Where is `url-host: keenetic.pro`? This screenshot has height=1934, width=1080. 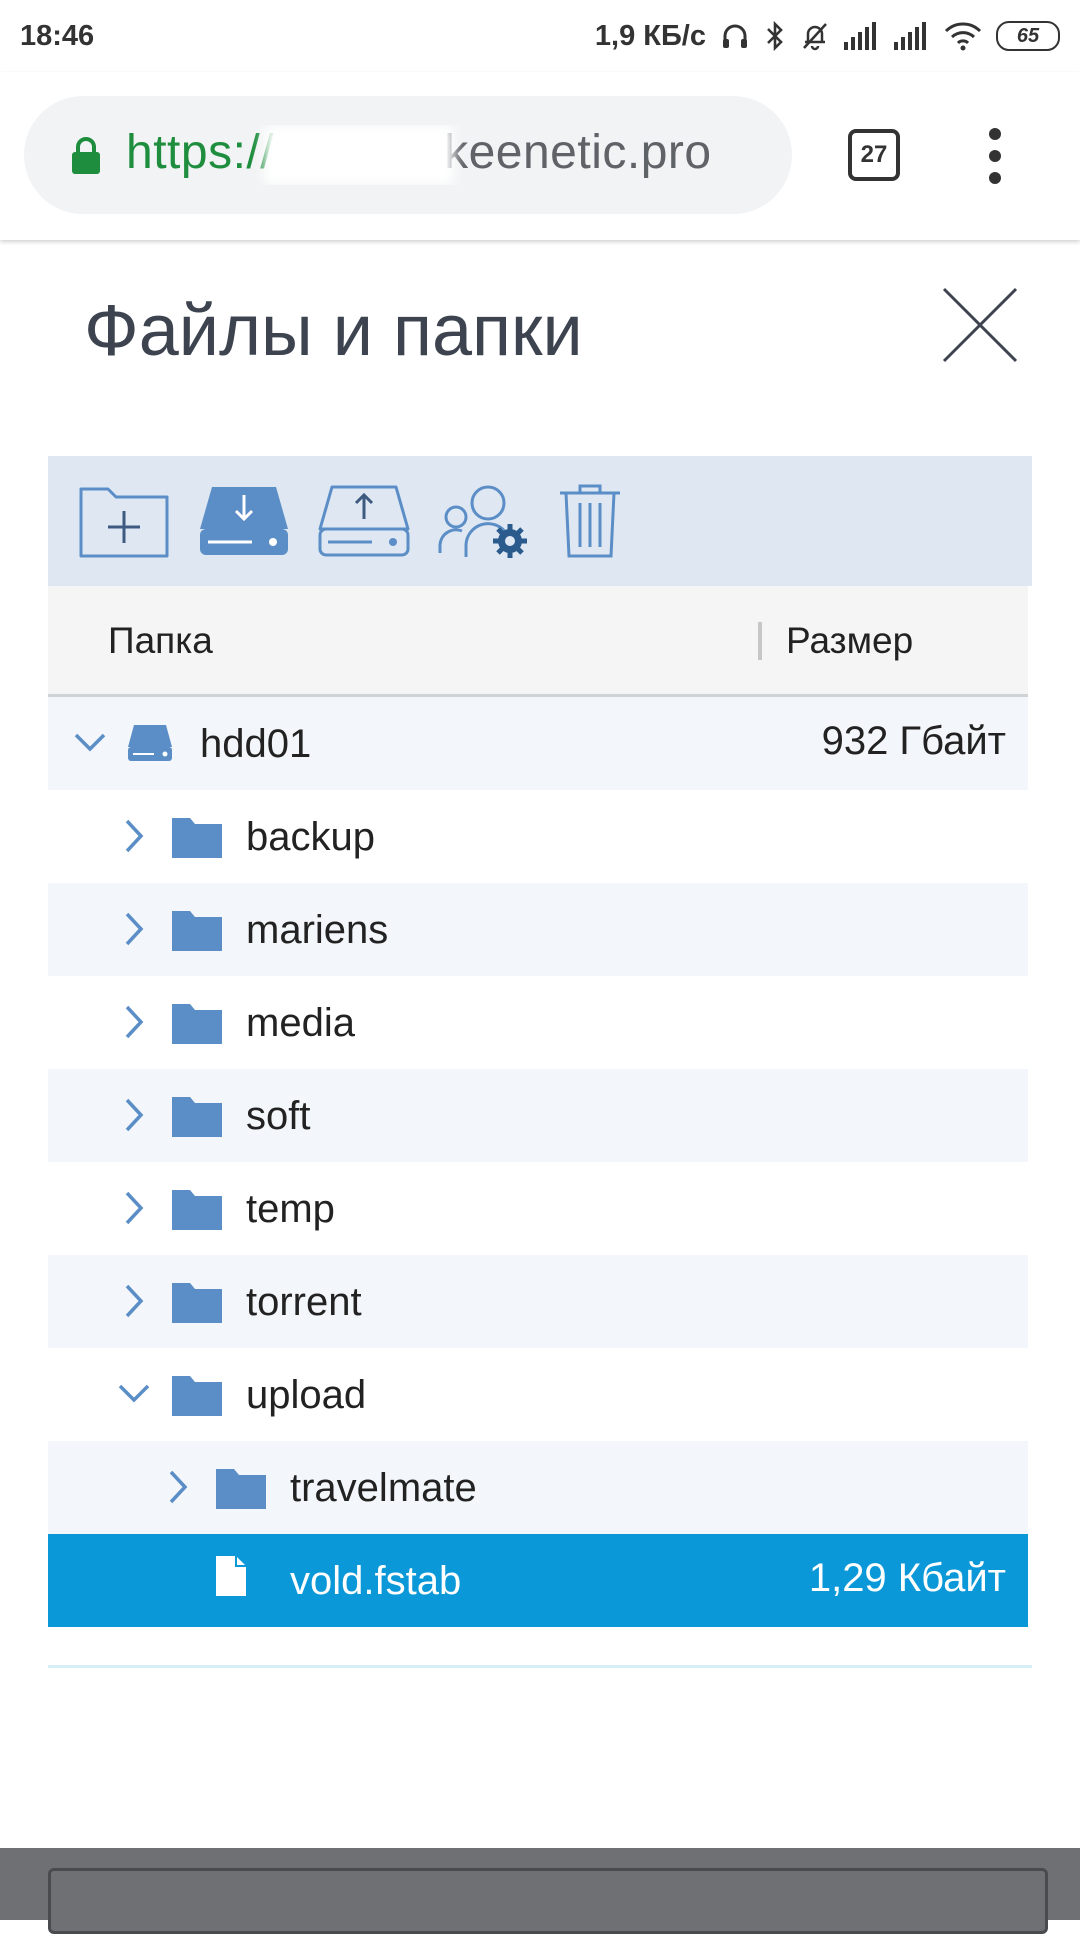
url-host: keenetic.pro is located at coordinates (578, 152).